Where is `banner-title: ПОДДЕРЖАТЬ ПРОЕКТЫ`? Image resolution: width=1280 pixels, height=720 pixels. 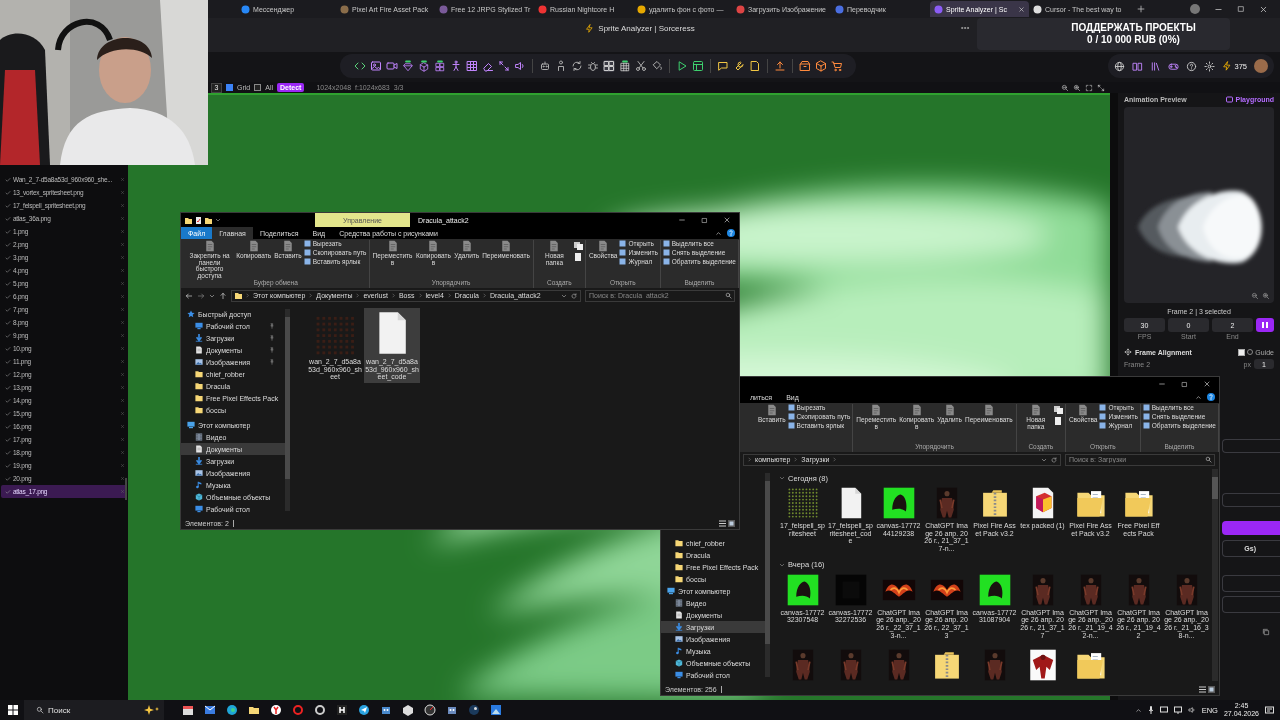 banner-title: ПОДДЕРЖАТЬ ПРОЕКТЫ is located at coordinates (1133, 28).